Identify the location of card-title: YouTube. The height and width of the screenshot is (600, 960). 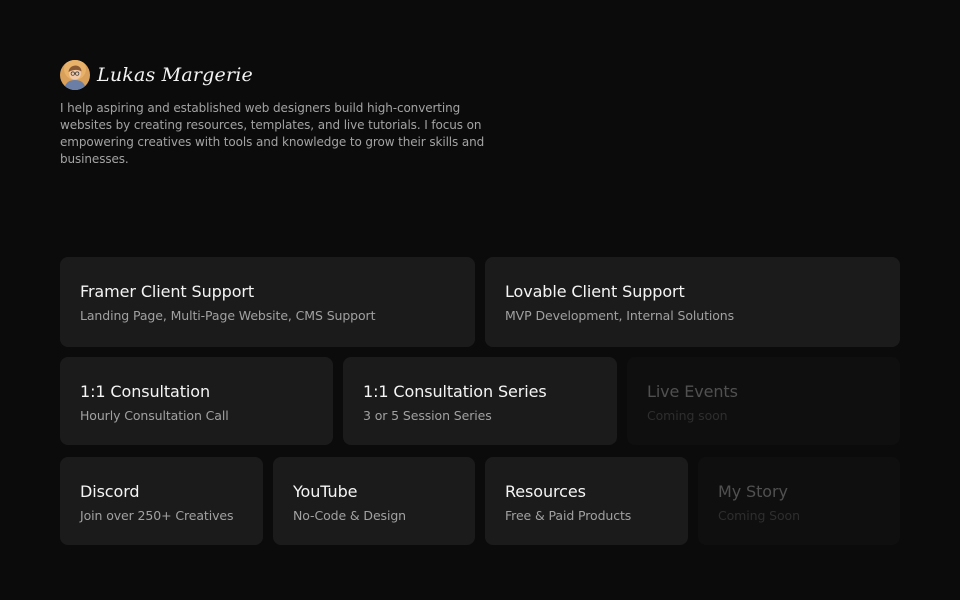
(325, 491).